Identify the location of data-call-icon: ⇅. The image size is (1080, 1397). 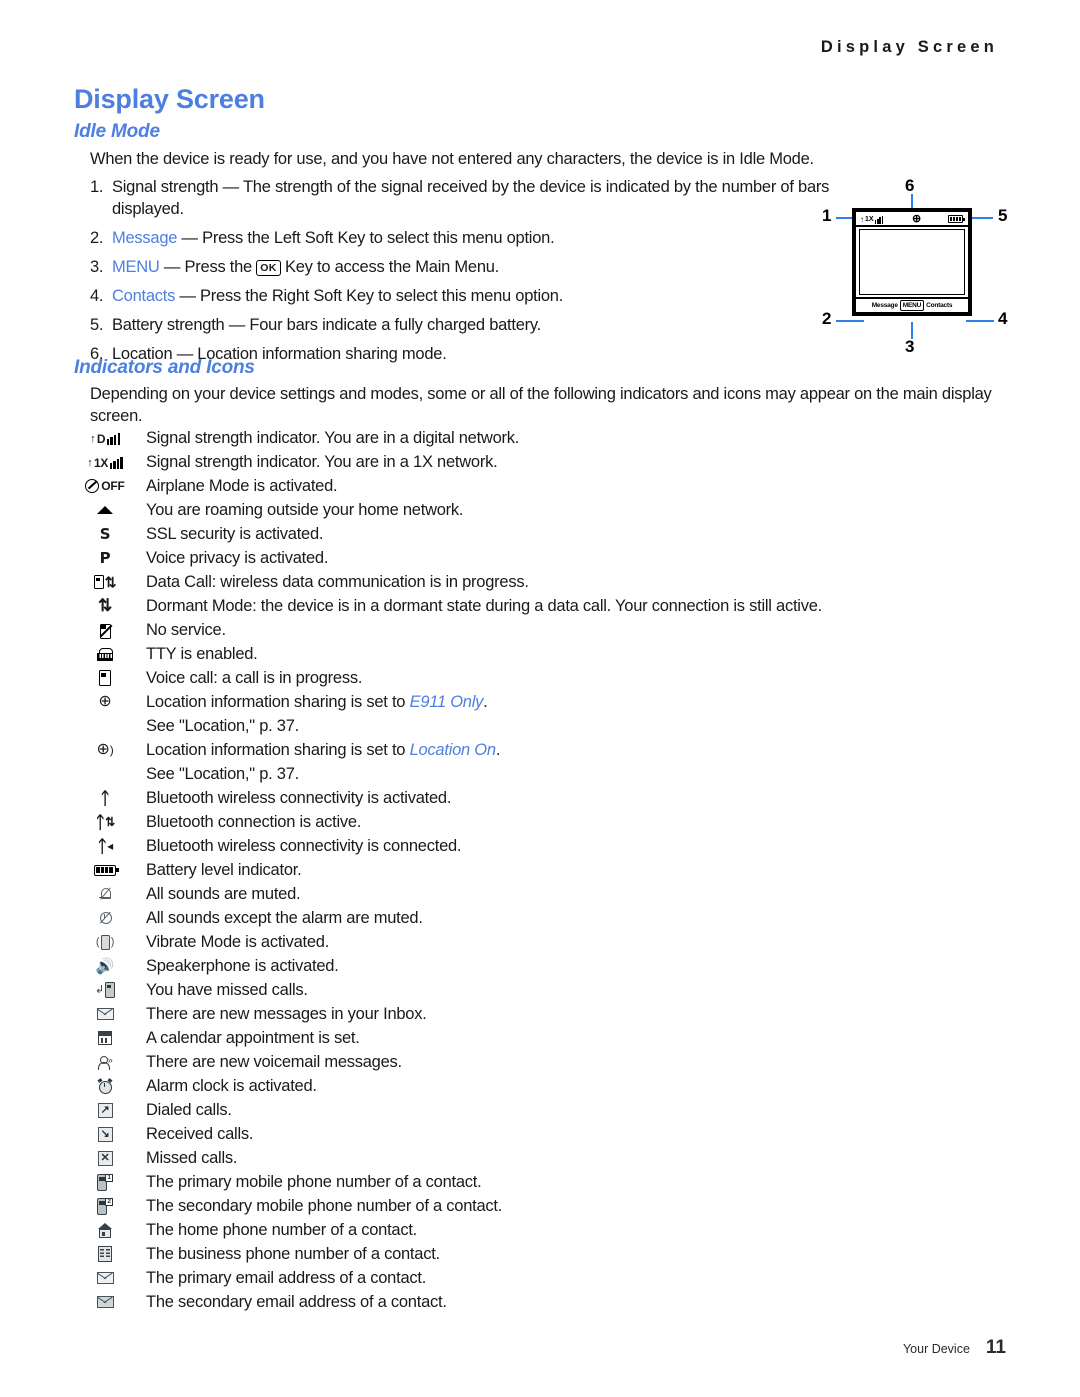
(105, 582).